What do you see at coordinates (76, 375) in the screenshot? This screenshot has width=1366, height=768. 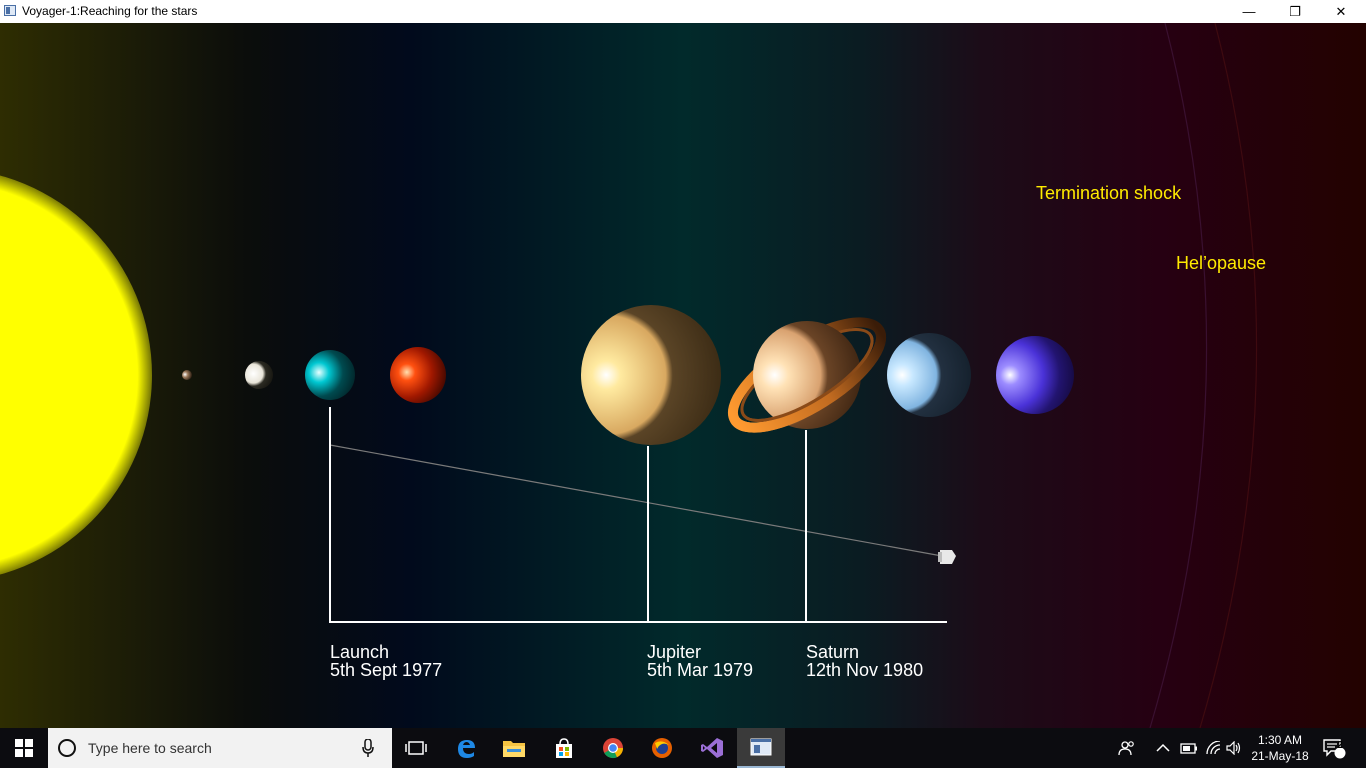 I see `sun` at bounding box center [76, 375].